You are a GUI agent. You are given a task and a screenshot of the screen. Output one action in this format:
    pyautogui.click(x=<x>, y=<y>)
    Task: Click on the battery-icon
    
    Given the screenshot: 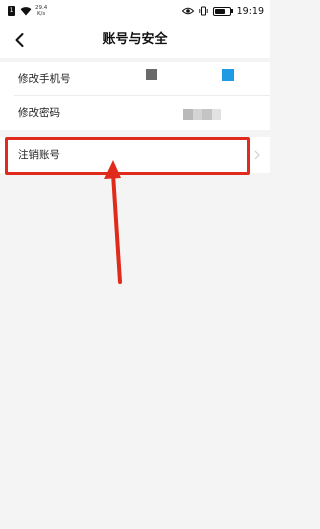 What is the action you would take?
    pyautogui.click(x=221, y=11)
    